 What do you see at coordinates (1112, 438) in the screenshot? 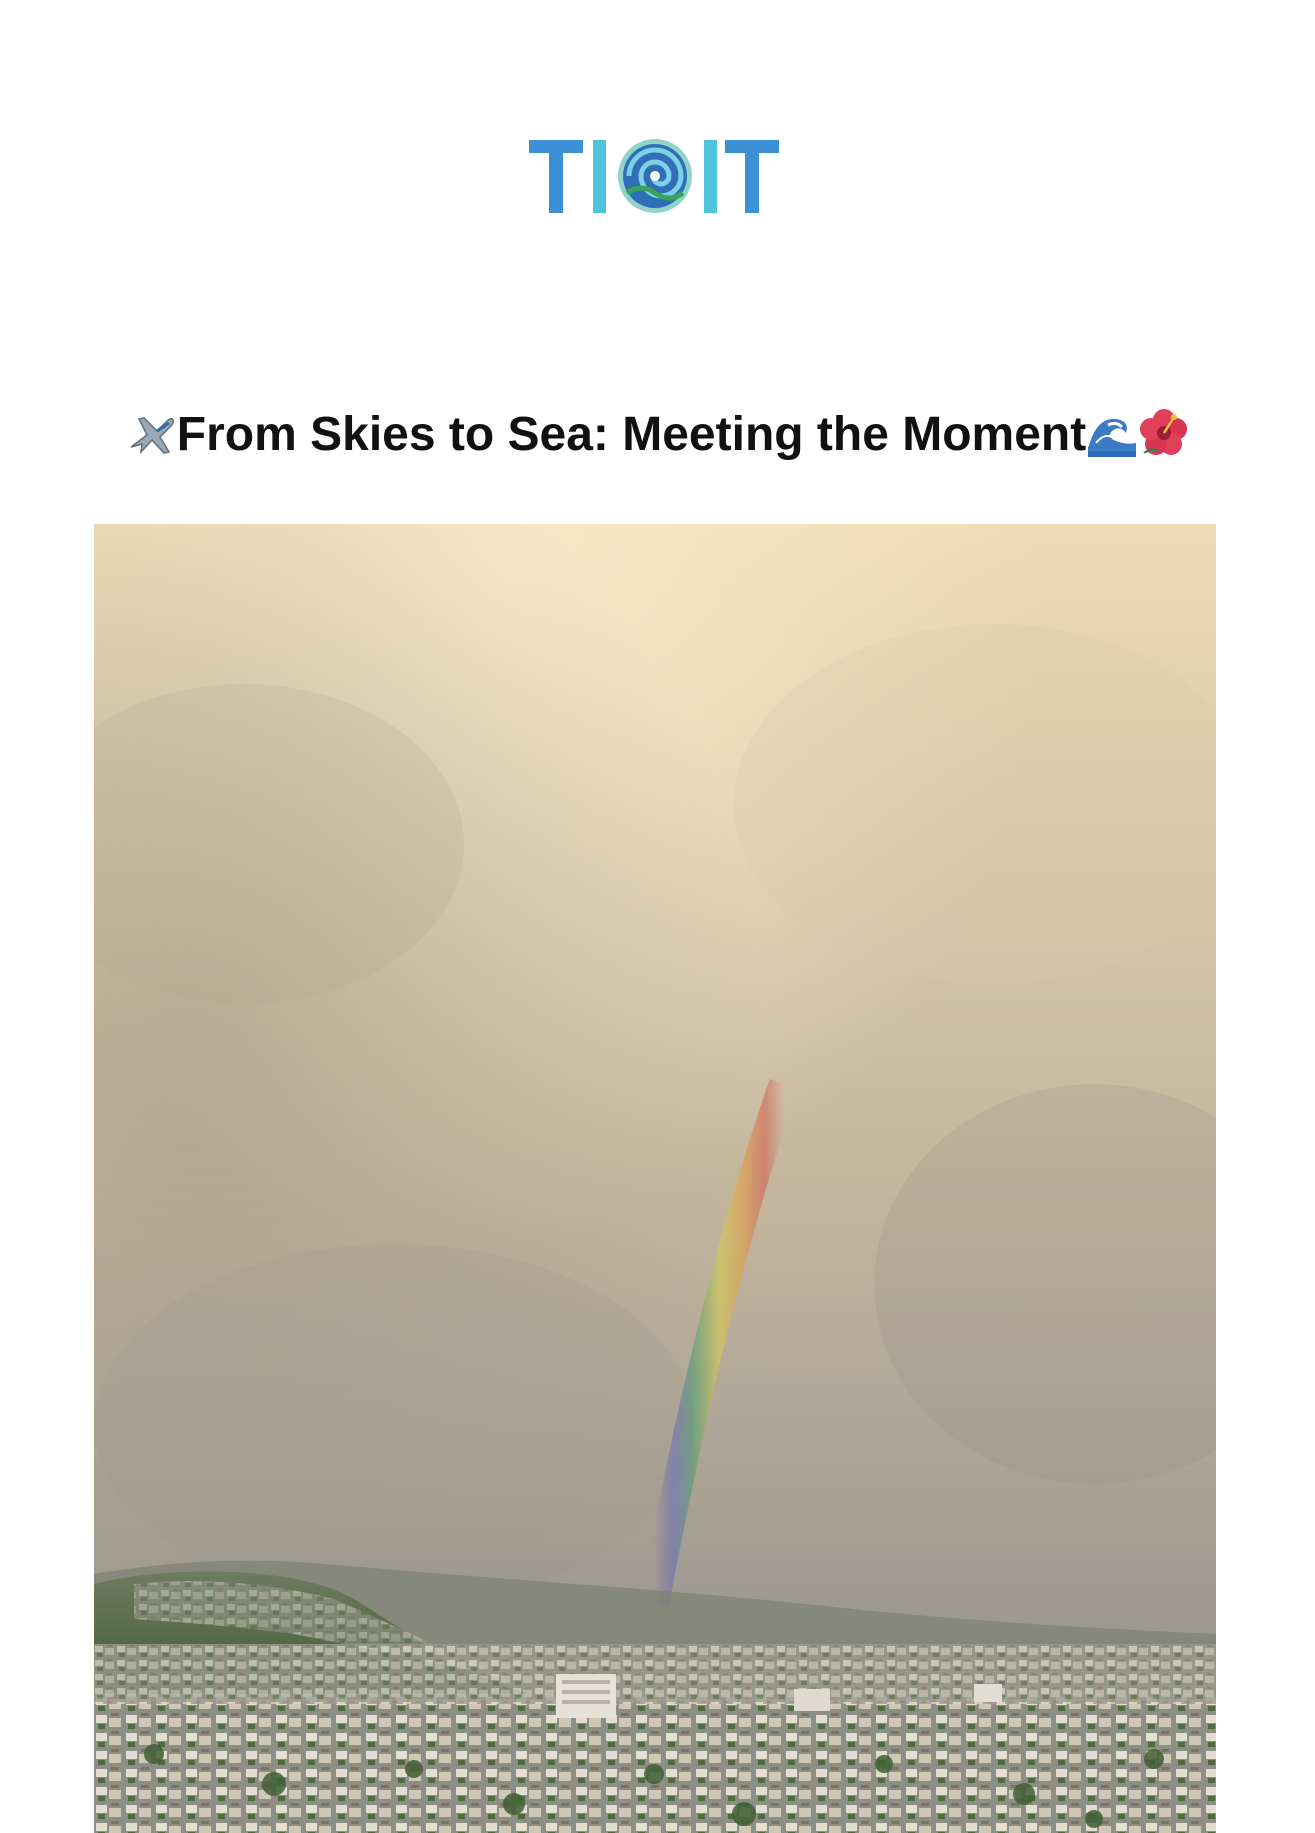
I see `wave-icon` at bounding box center [1112, 438].